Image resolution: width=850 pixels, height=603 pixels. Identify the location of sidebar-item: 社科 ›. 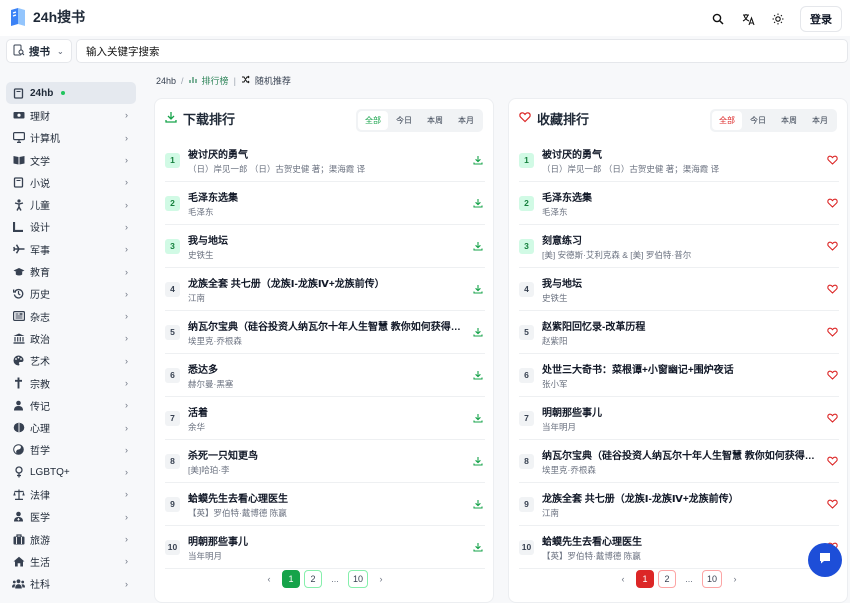
(71, 584).